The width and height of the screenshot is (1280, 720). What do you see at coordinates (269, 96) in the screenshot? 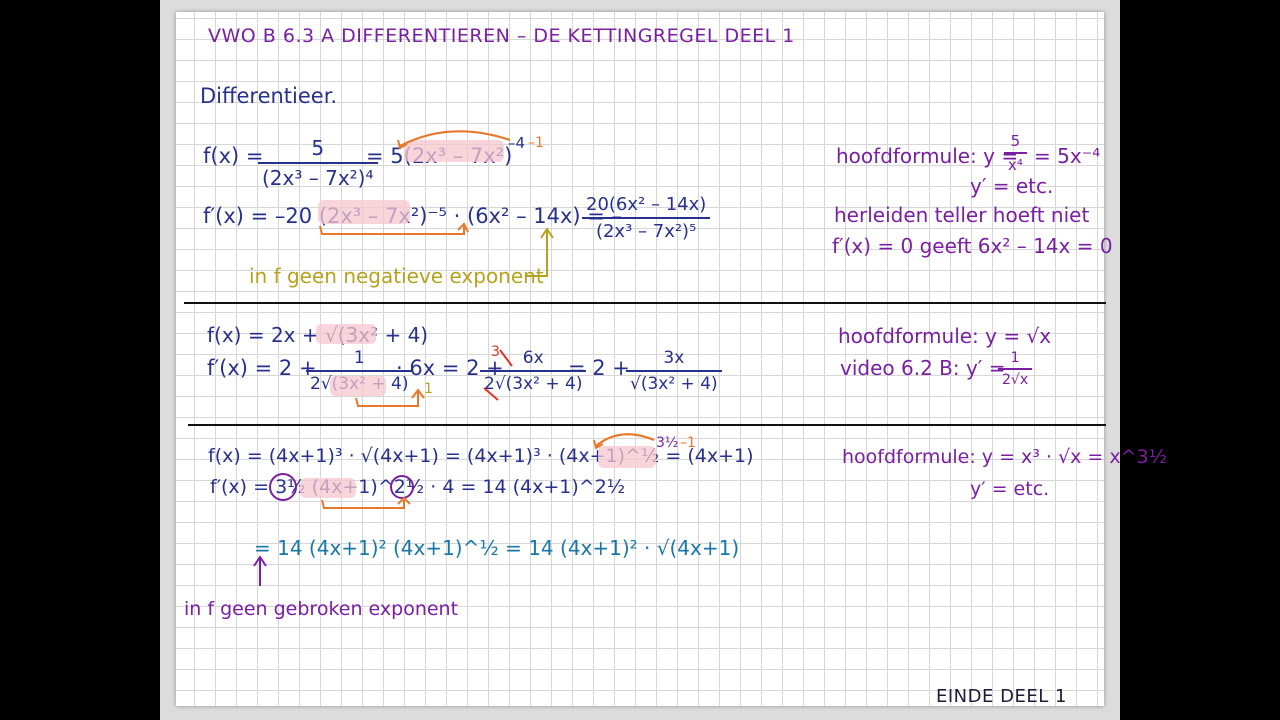
I see `instruction: Differentieer.` at bounding box center [269, 96].